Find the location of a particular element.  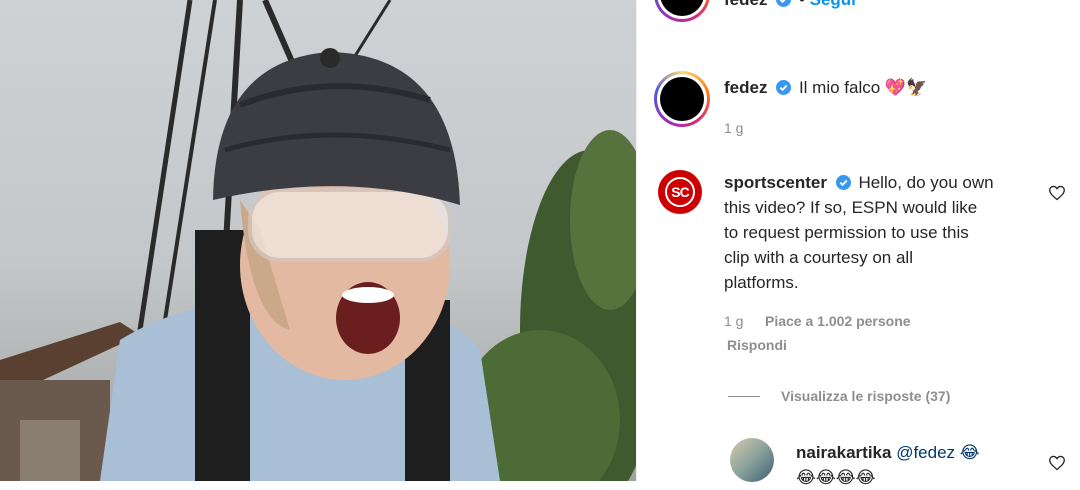

caption-time: 1 g is located at coordinates (734, 128).